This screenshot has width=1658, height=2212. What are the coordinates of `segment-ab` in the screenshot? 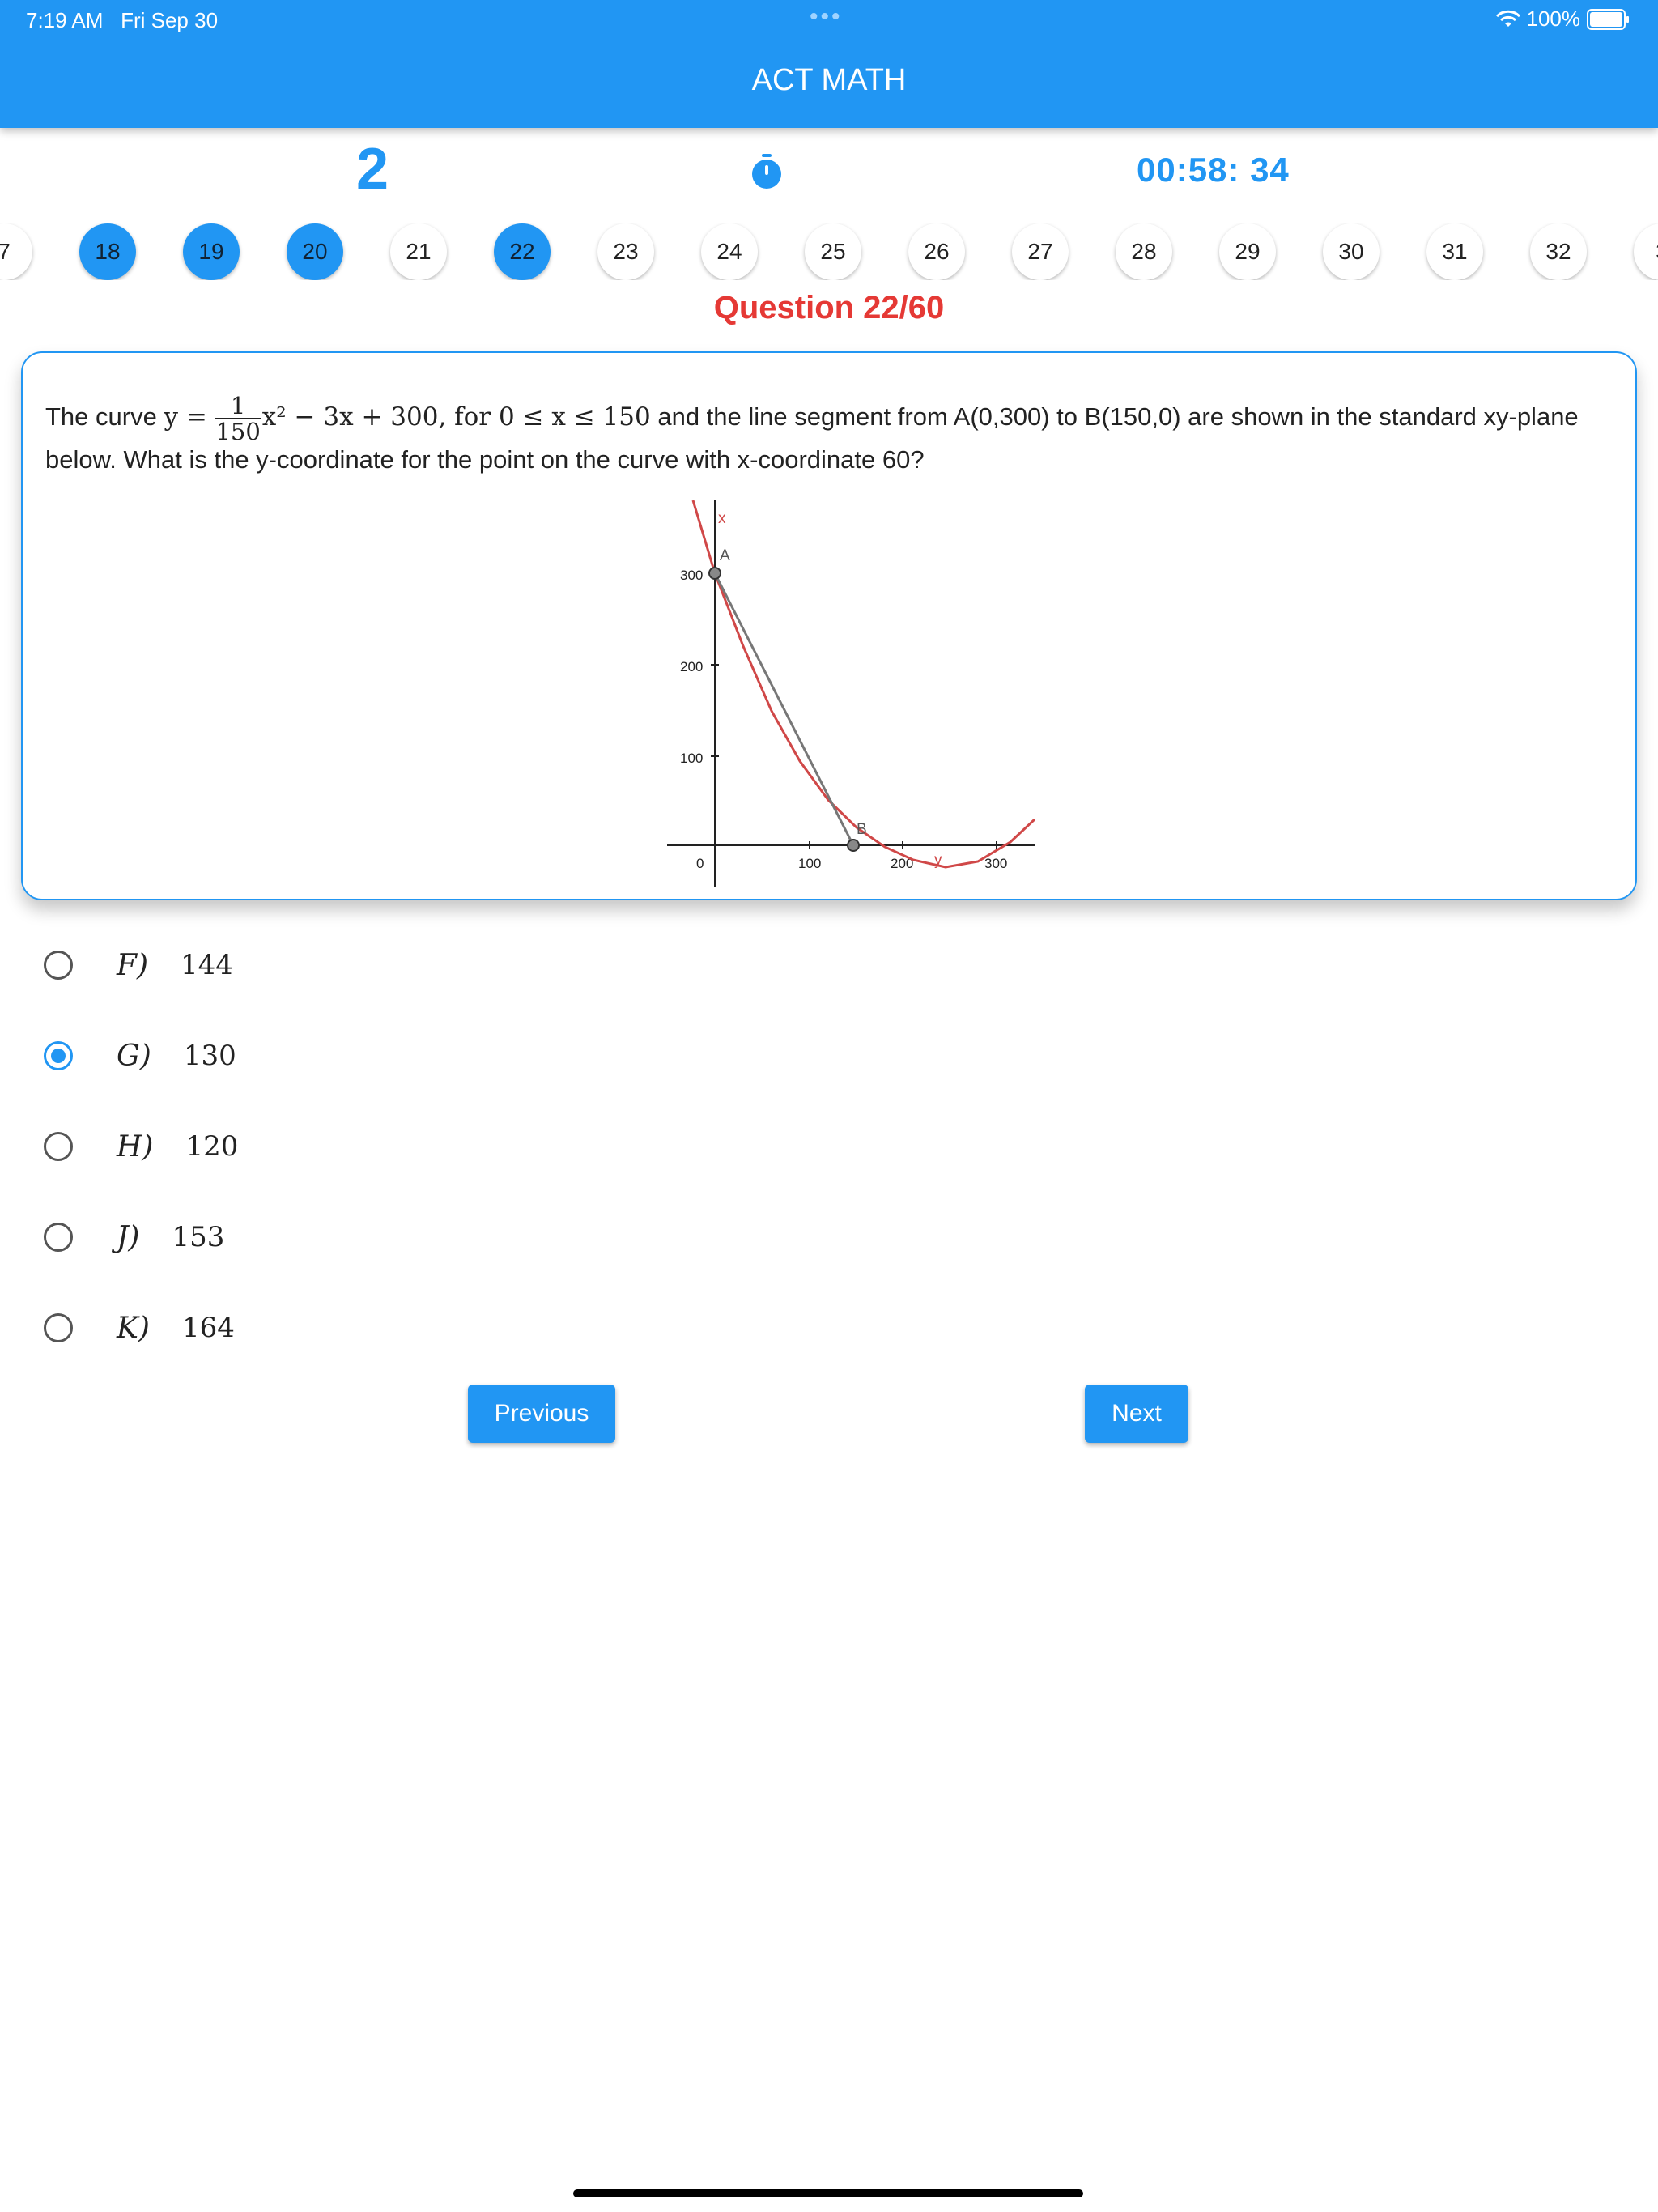 It's located at (784, 709).